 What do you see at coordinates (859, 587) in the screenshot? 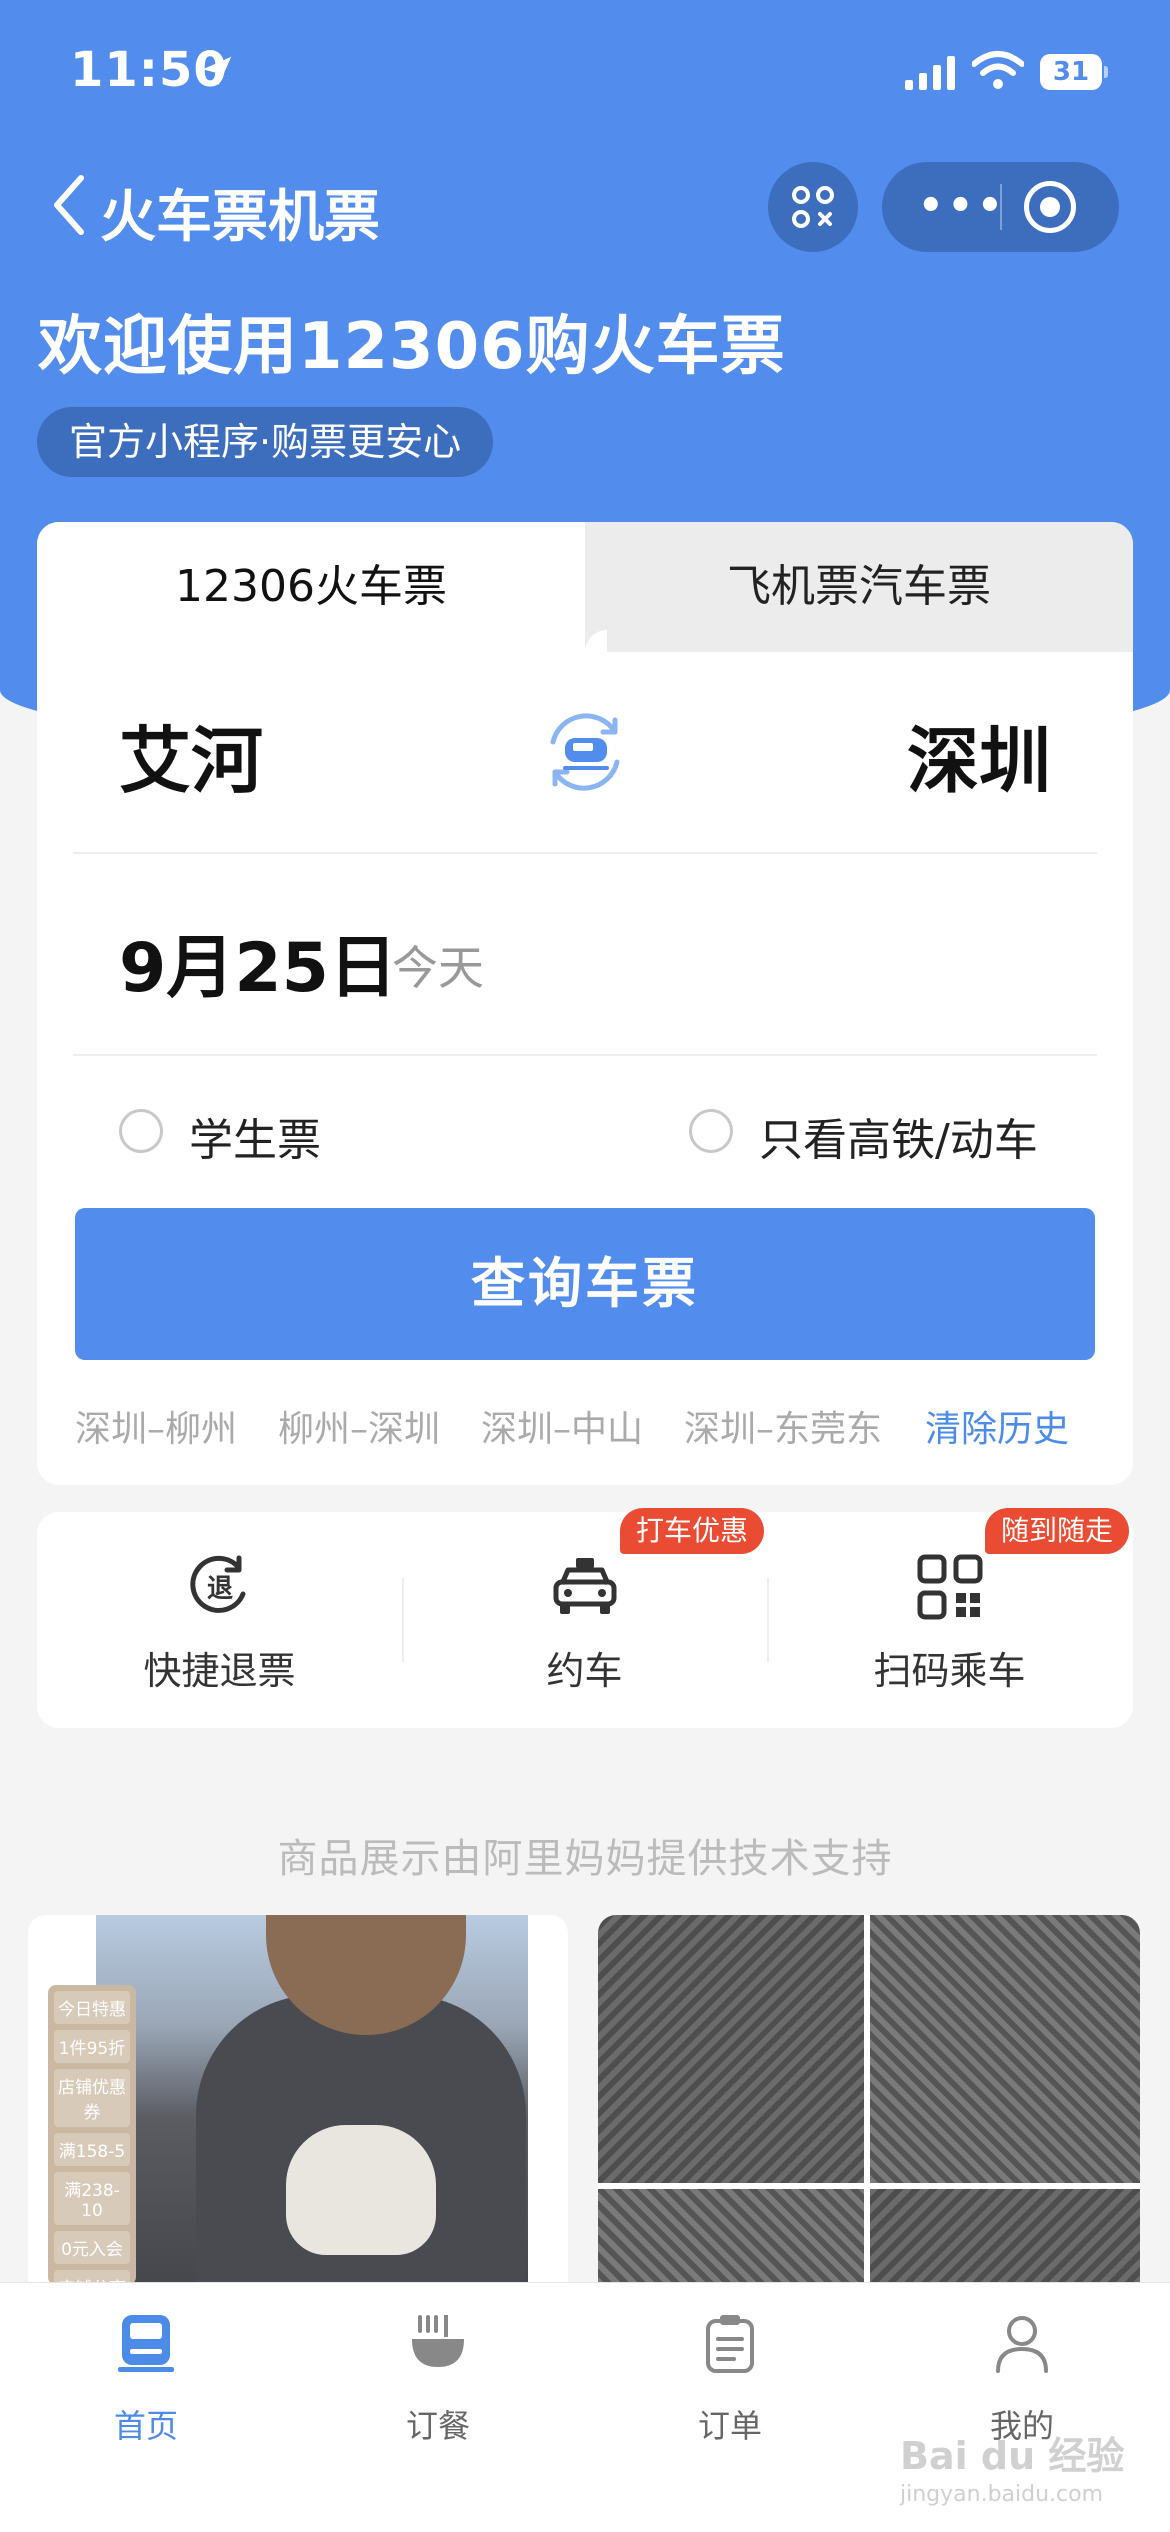
I see `tab-flight-bus-tickets: 飞机票汽车票` at bounding box center [859, 587].